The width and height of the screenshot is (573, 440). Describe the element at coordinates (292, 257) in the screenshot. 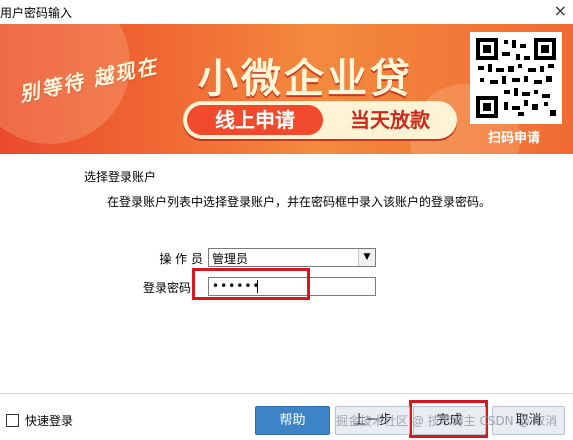

I see `operator-select: 管理员 ▼` at that location.